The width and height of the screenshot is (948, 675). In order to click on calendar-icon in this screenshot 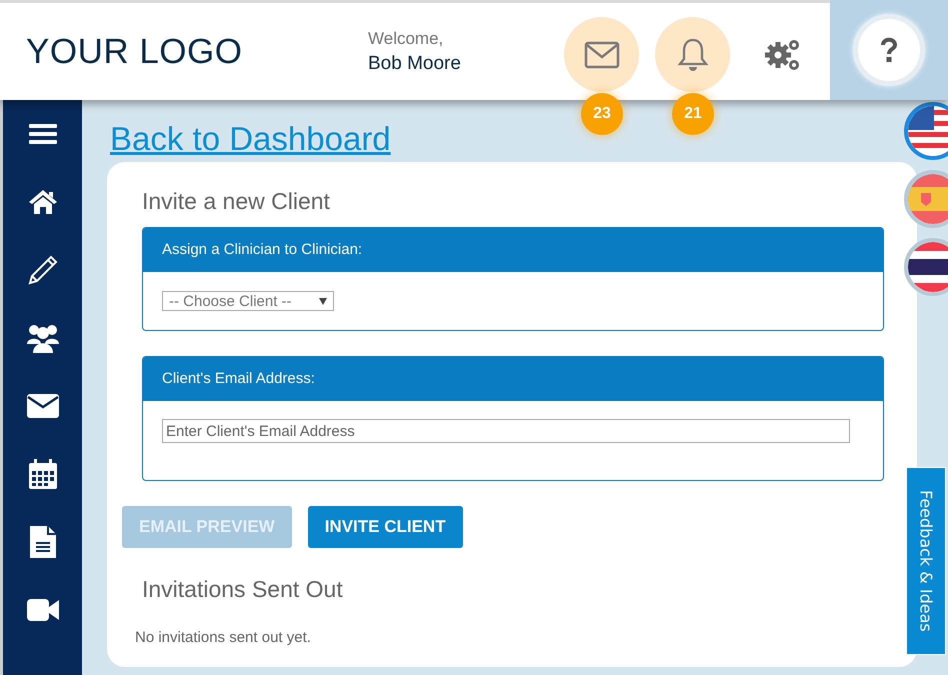, I will do `click(43, 474)`.